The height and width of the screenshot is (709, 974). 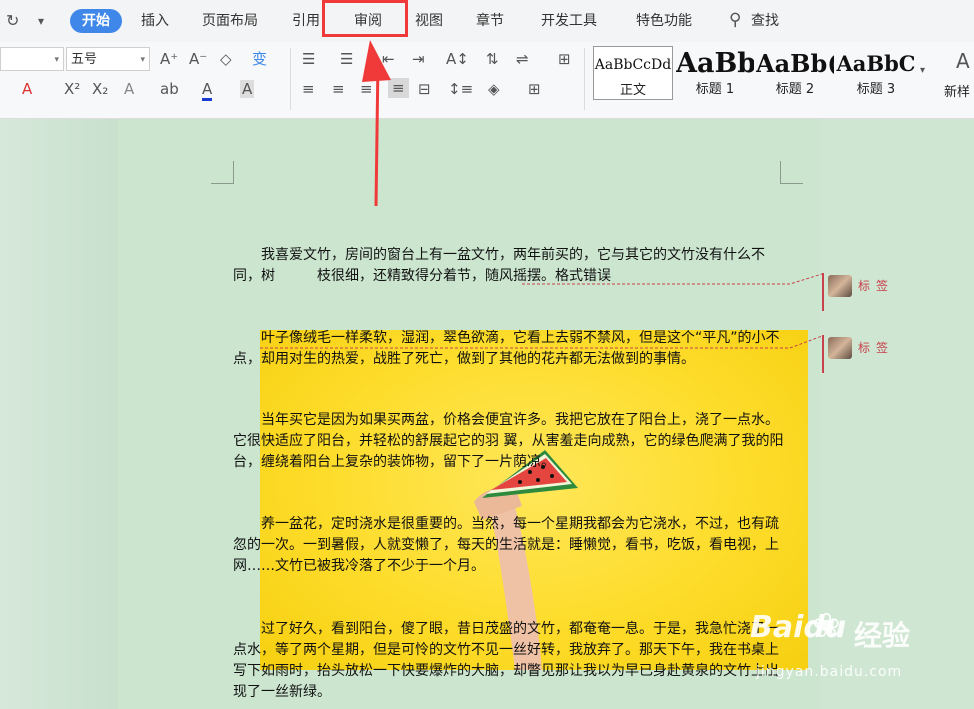 What do you see at coordinates (882, 635) in the screenshot?
I see `watermark-brand-cn: 经验` at bounding box center [882, 635].